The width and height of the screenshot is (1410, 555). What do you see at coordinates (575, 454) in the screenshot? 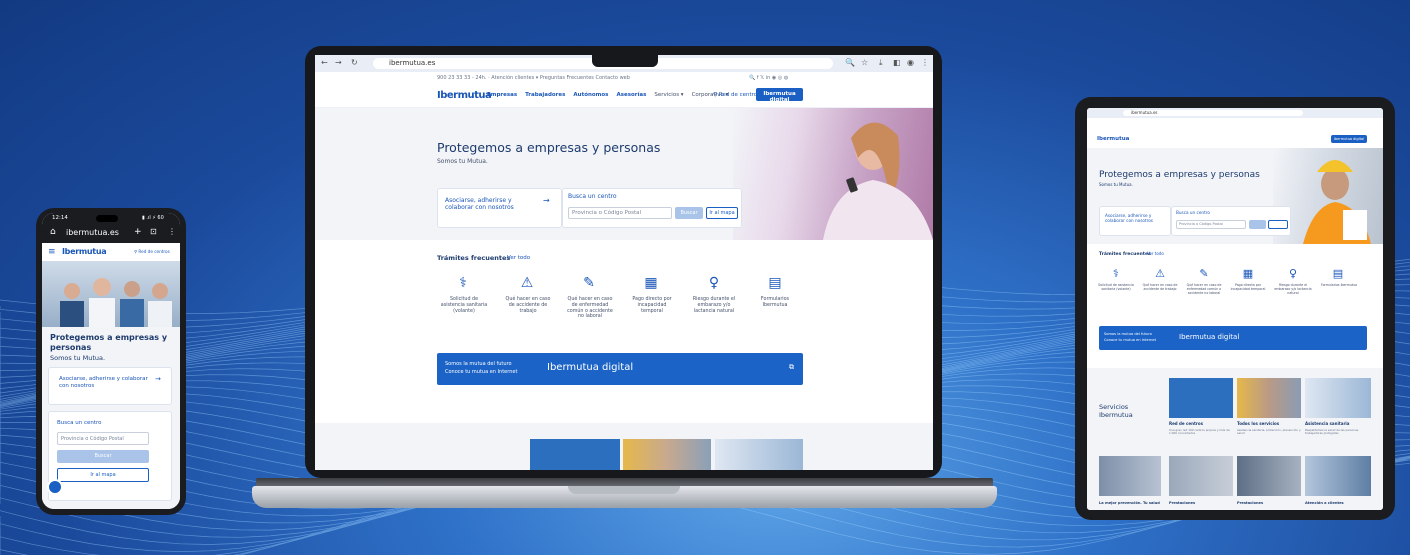
I see `map-thumbnail` at bounding box center [575, 454].